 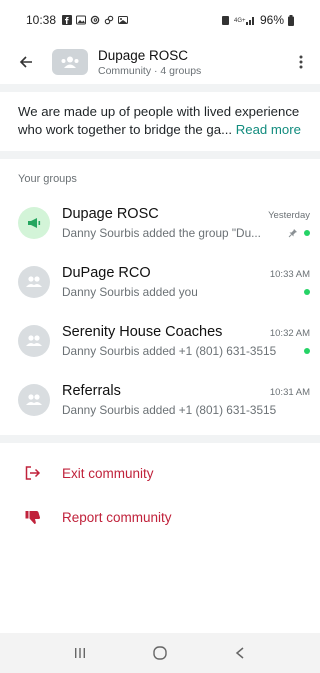 What do you see at coordinates (47, 179) in the screenshot?
I see `section-label: Your groups` at bounding box center [47, 179].